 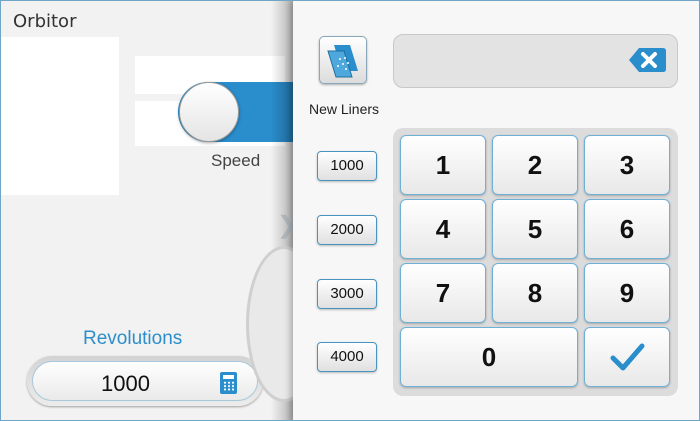 What do you see at coordinates (347, 230) in the screenshot?
I see `preset-2000-button: 2000` at bounding box center [347, 230].